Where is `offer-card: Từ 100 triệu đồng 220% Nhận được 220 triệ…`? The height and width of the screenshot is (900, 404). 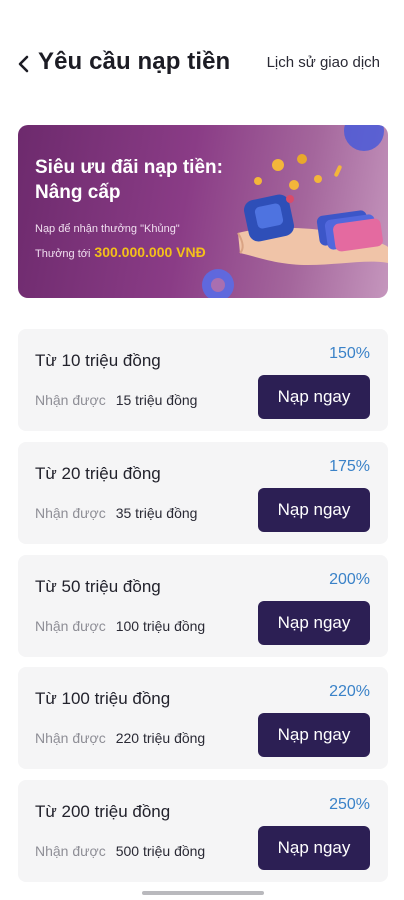 offer-card: Từ 100 triệu đồng 220% Nhận được 220 triệ… is located at coordinates (203, 718).